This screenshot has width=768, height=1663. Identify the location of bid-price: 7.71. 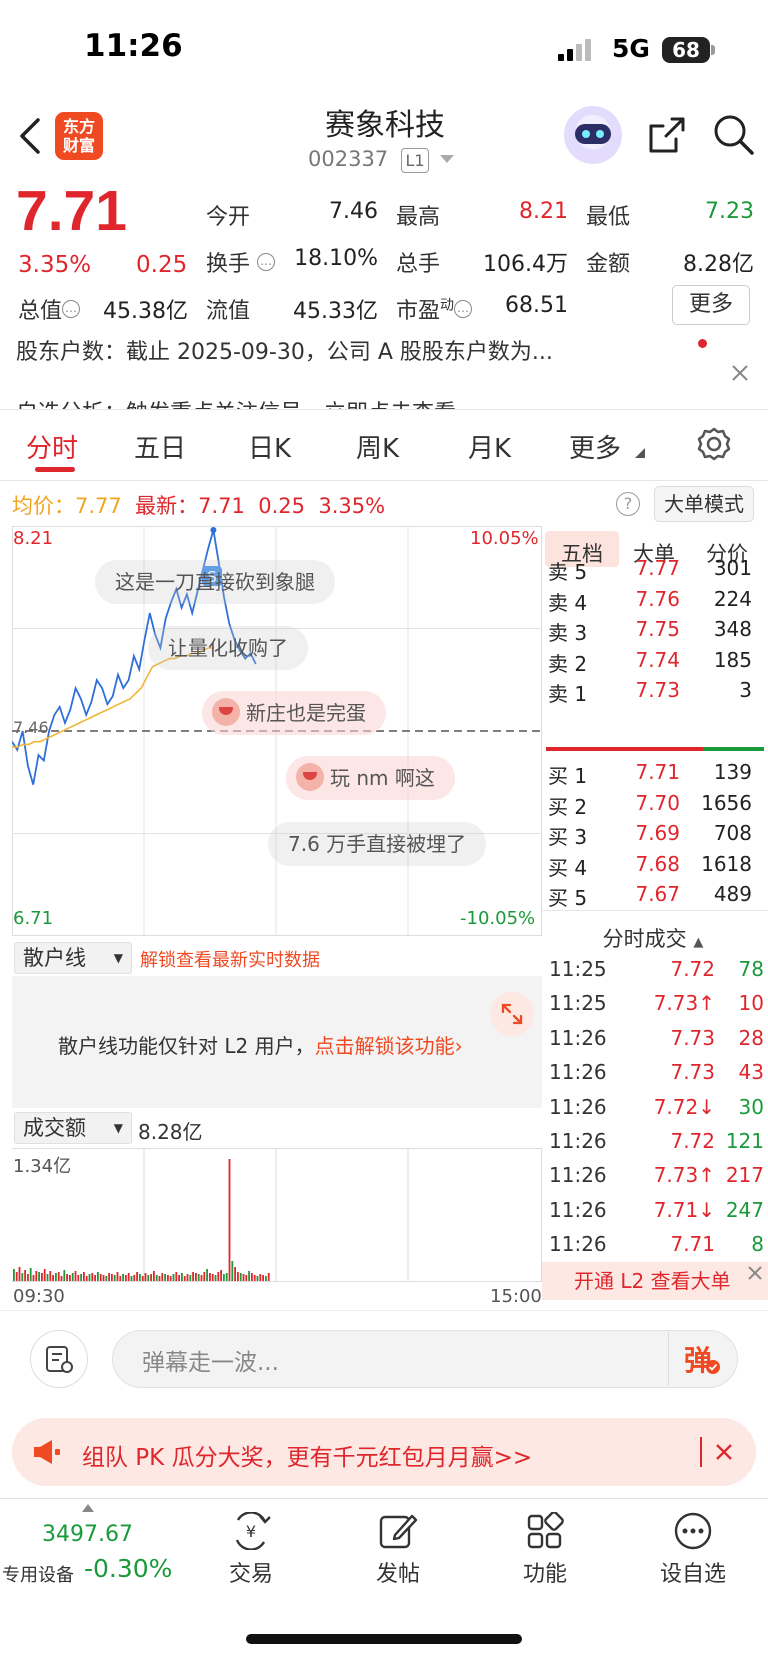
(650, 772).